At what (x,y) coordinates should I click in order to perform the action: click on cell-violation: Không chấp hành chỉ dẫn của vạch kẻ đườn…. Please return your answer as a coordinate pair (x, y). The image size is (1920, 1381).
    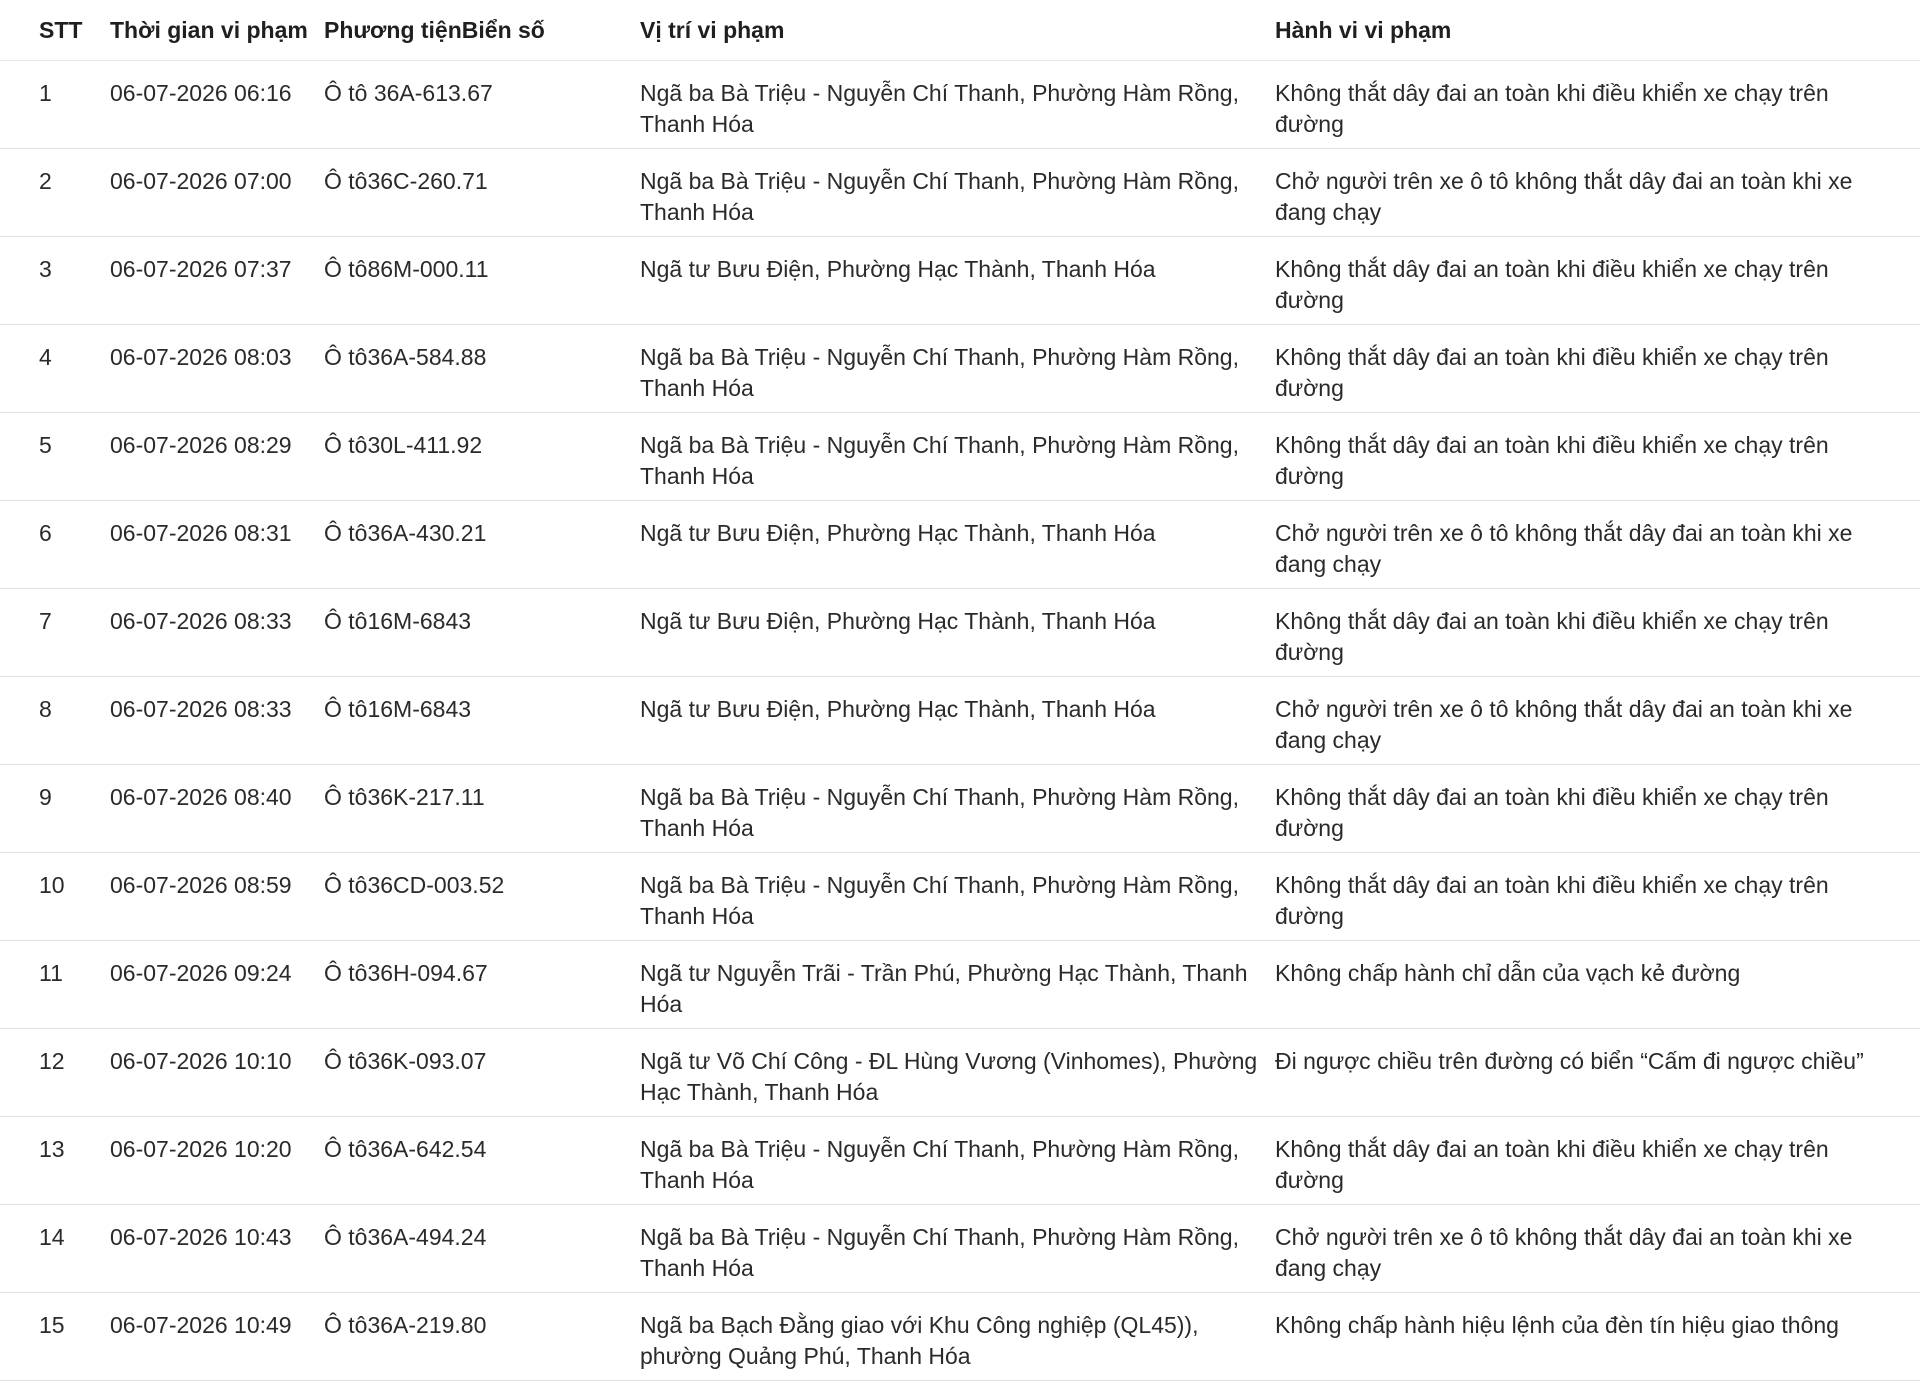
    Looking at the image, I should click on (1597, 984).